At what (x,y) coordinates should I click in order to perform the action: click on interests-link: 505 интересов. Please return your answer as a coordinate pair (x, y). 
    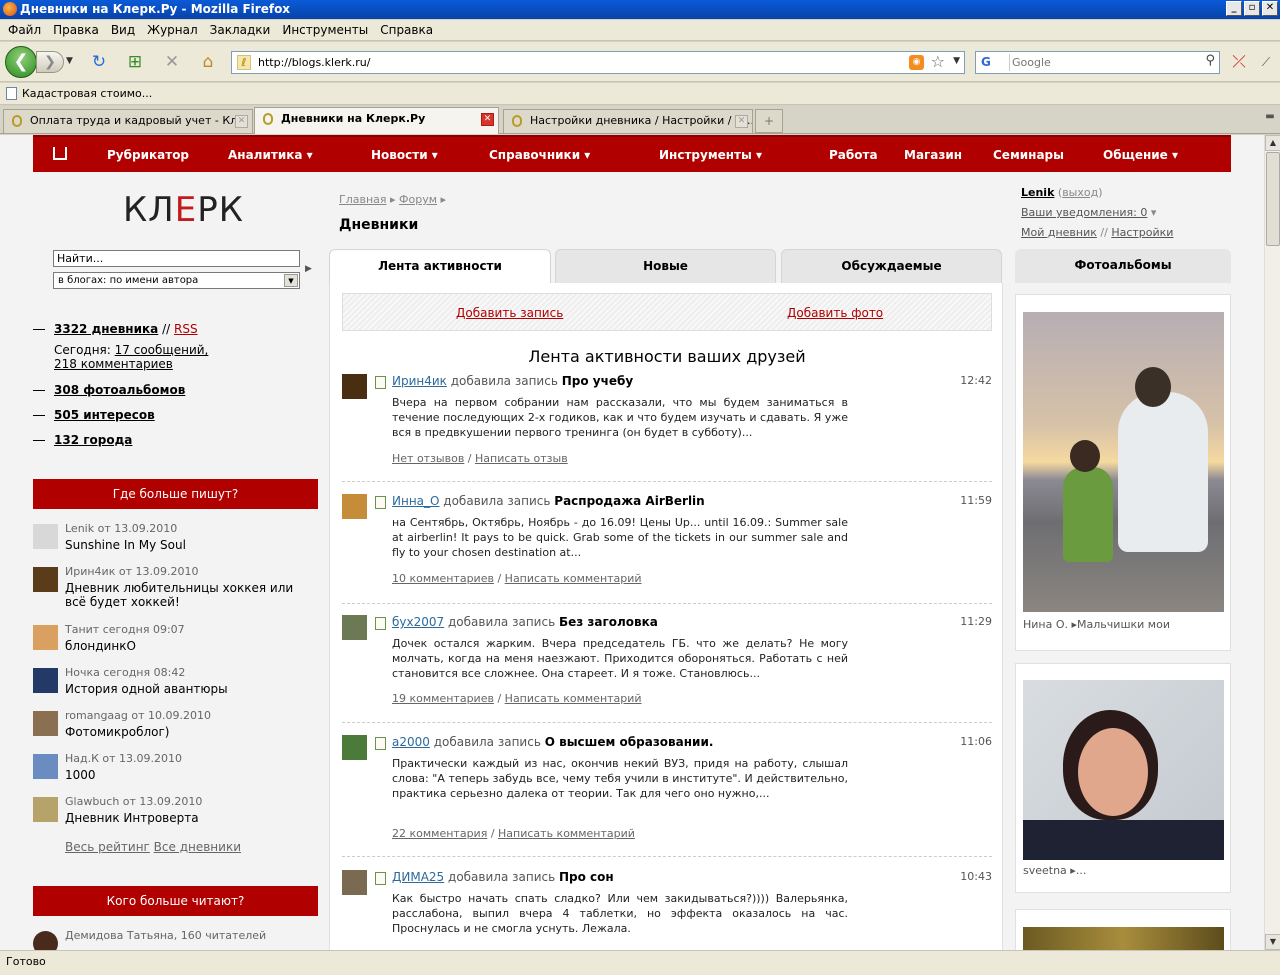
    Looking at the image, I should click on (104, 415).